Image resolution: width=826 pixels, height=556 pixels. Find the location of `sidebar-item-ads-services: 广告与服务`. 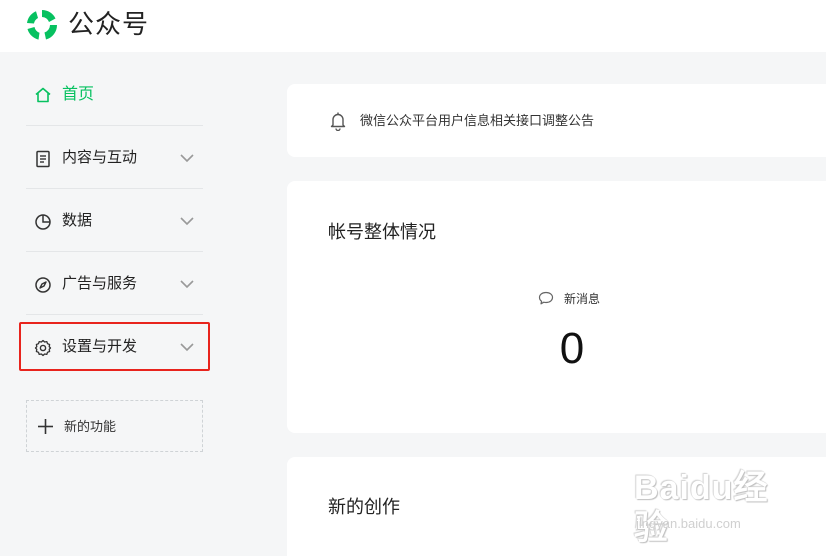

sidebar-item-ads-services: 广告与服务 is located at coordinates (114, 284).